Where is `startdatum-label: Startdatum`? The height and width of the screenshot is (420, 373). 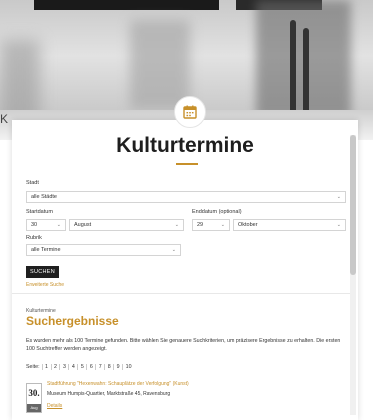
startdatum-label: Startdatum is located at coordinates (39, 212).